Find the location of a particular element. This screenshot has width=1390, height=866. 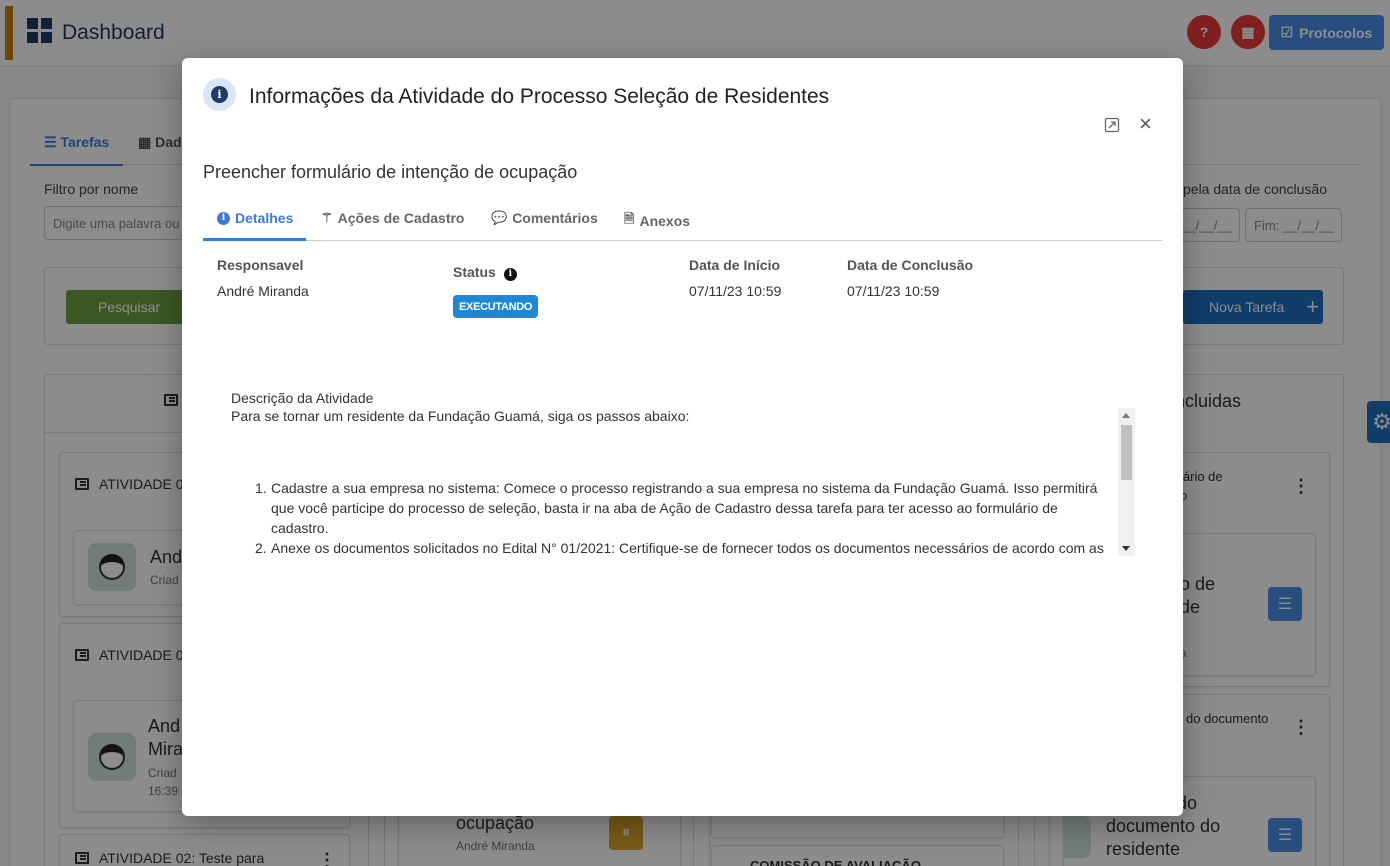

responsavel-label: Responsavel is located at coordinates (260, 265).